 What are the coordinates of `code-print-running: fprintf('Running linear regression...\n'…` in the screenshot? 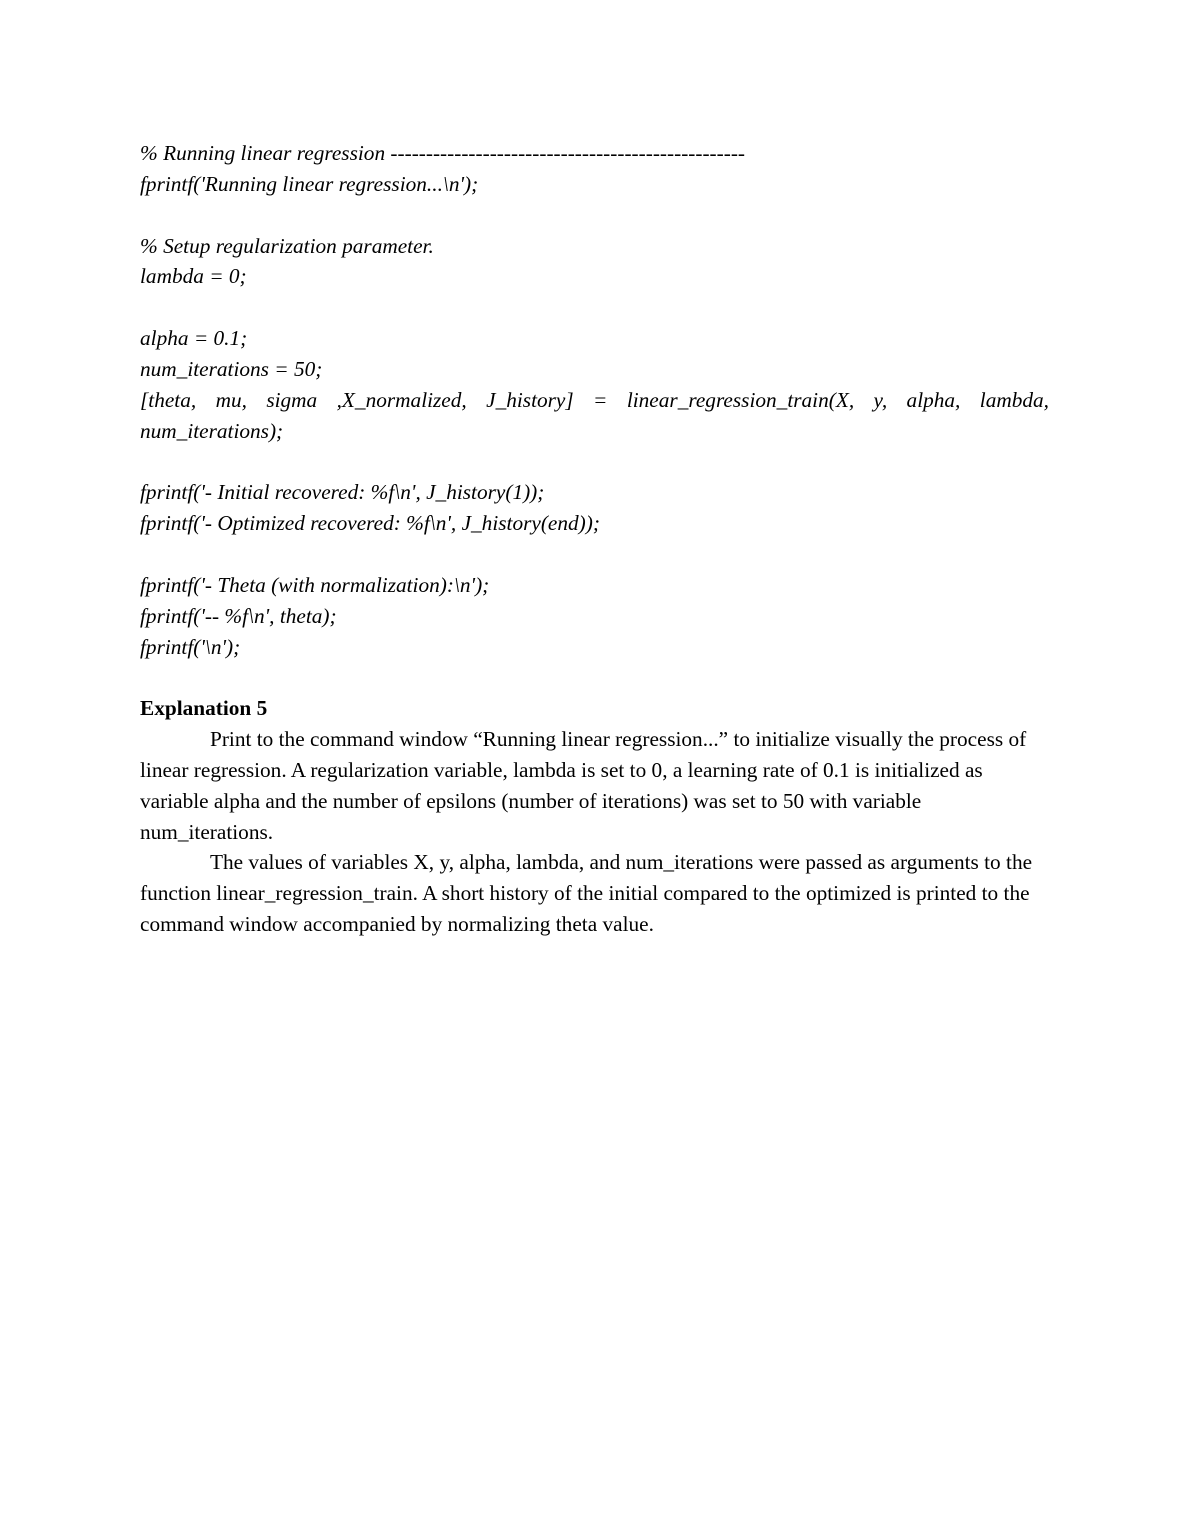 It's located at (309, 183).